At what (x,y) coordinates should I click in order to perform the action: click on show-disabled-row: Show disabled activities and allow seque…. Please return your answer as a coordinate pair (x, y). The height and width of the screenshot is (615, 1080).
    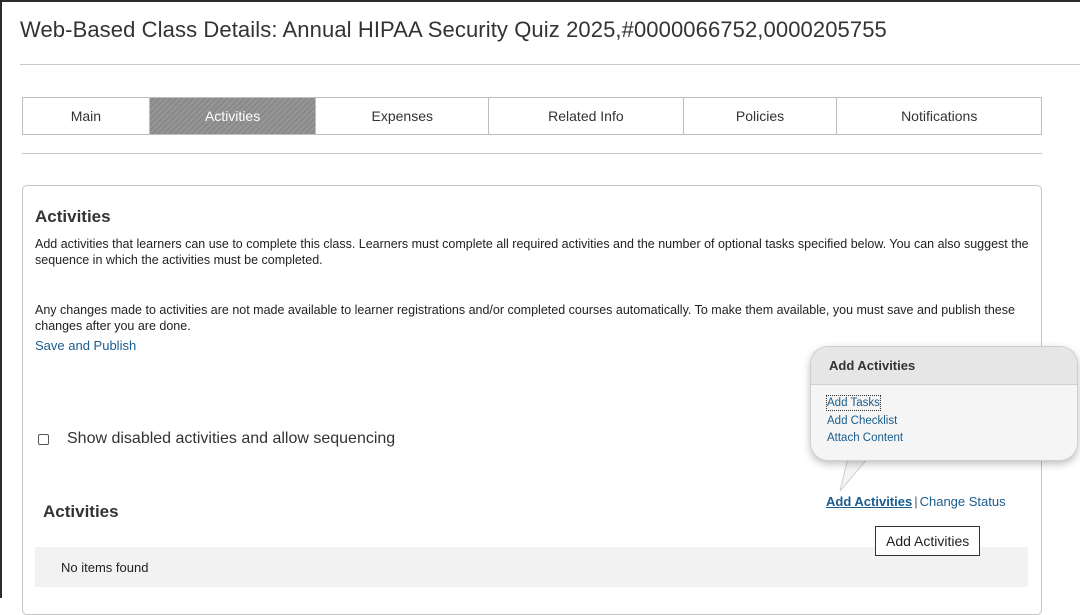
    Looking at the image, I should click on (216, 439).